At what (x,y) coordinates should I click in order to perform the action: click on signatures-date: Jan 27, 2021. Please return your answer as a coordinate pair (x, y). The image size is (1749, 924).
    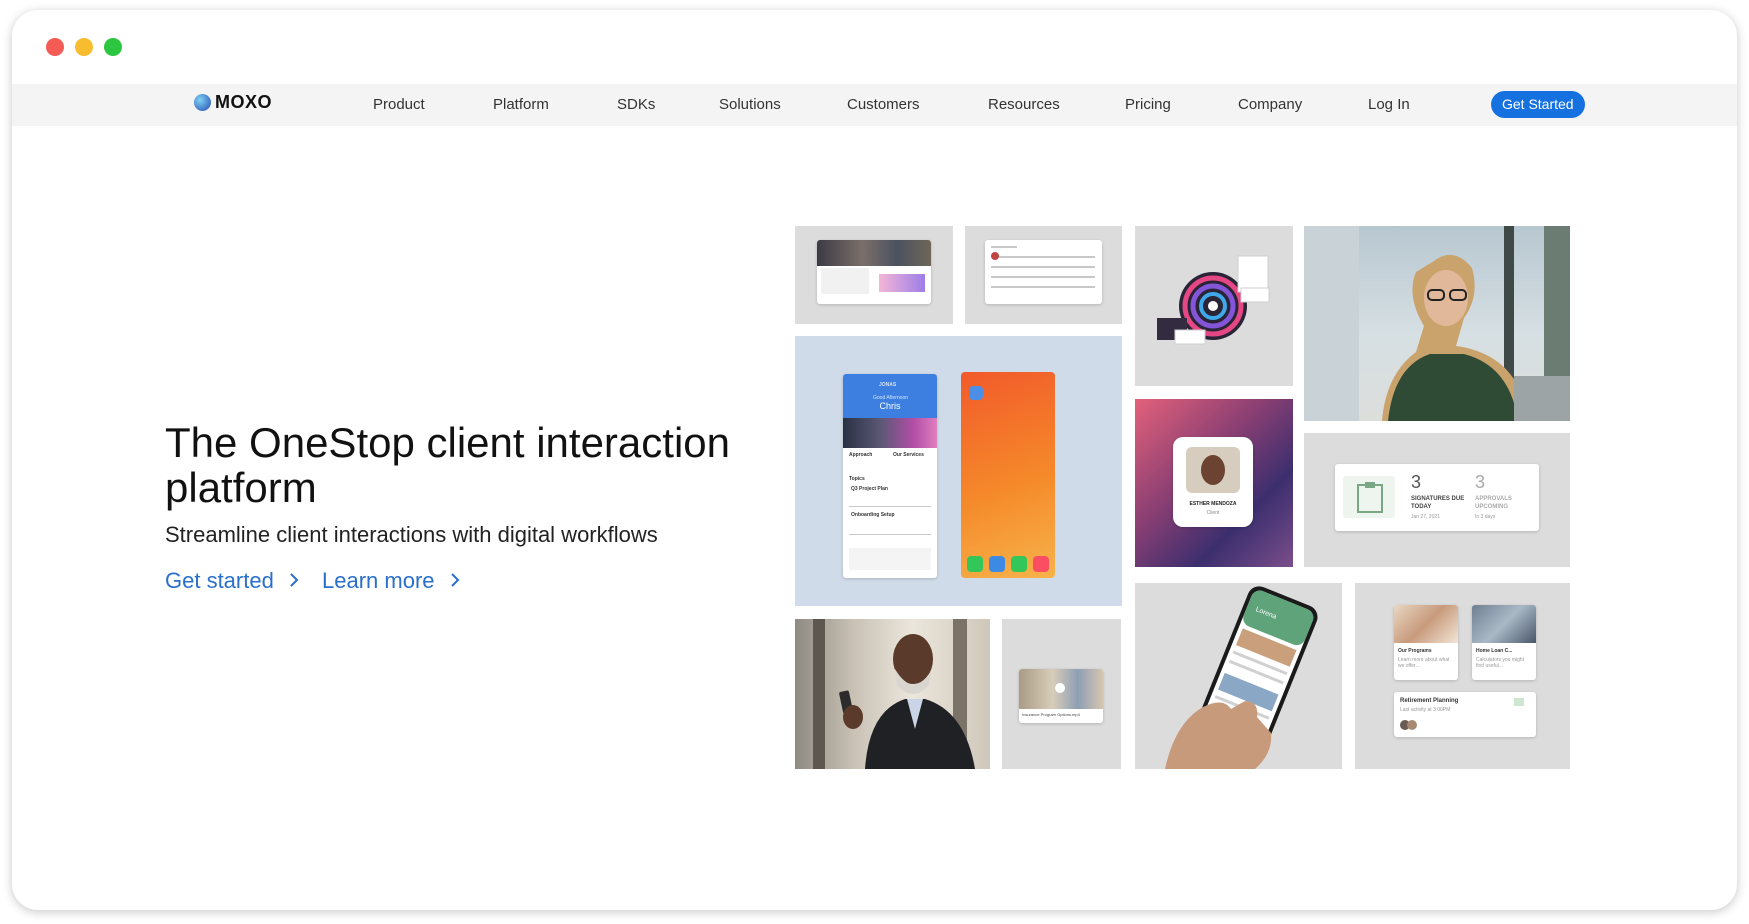
    Looking at the image, I should click on (1425, 517).